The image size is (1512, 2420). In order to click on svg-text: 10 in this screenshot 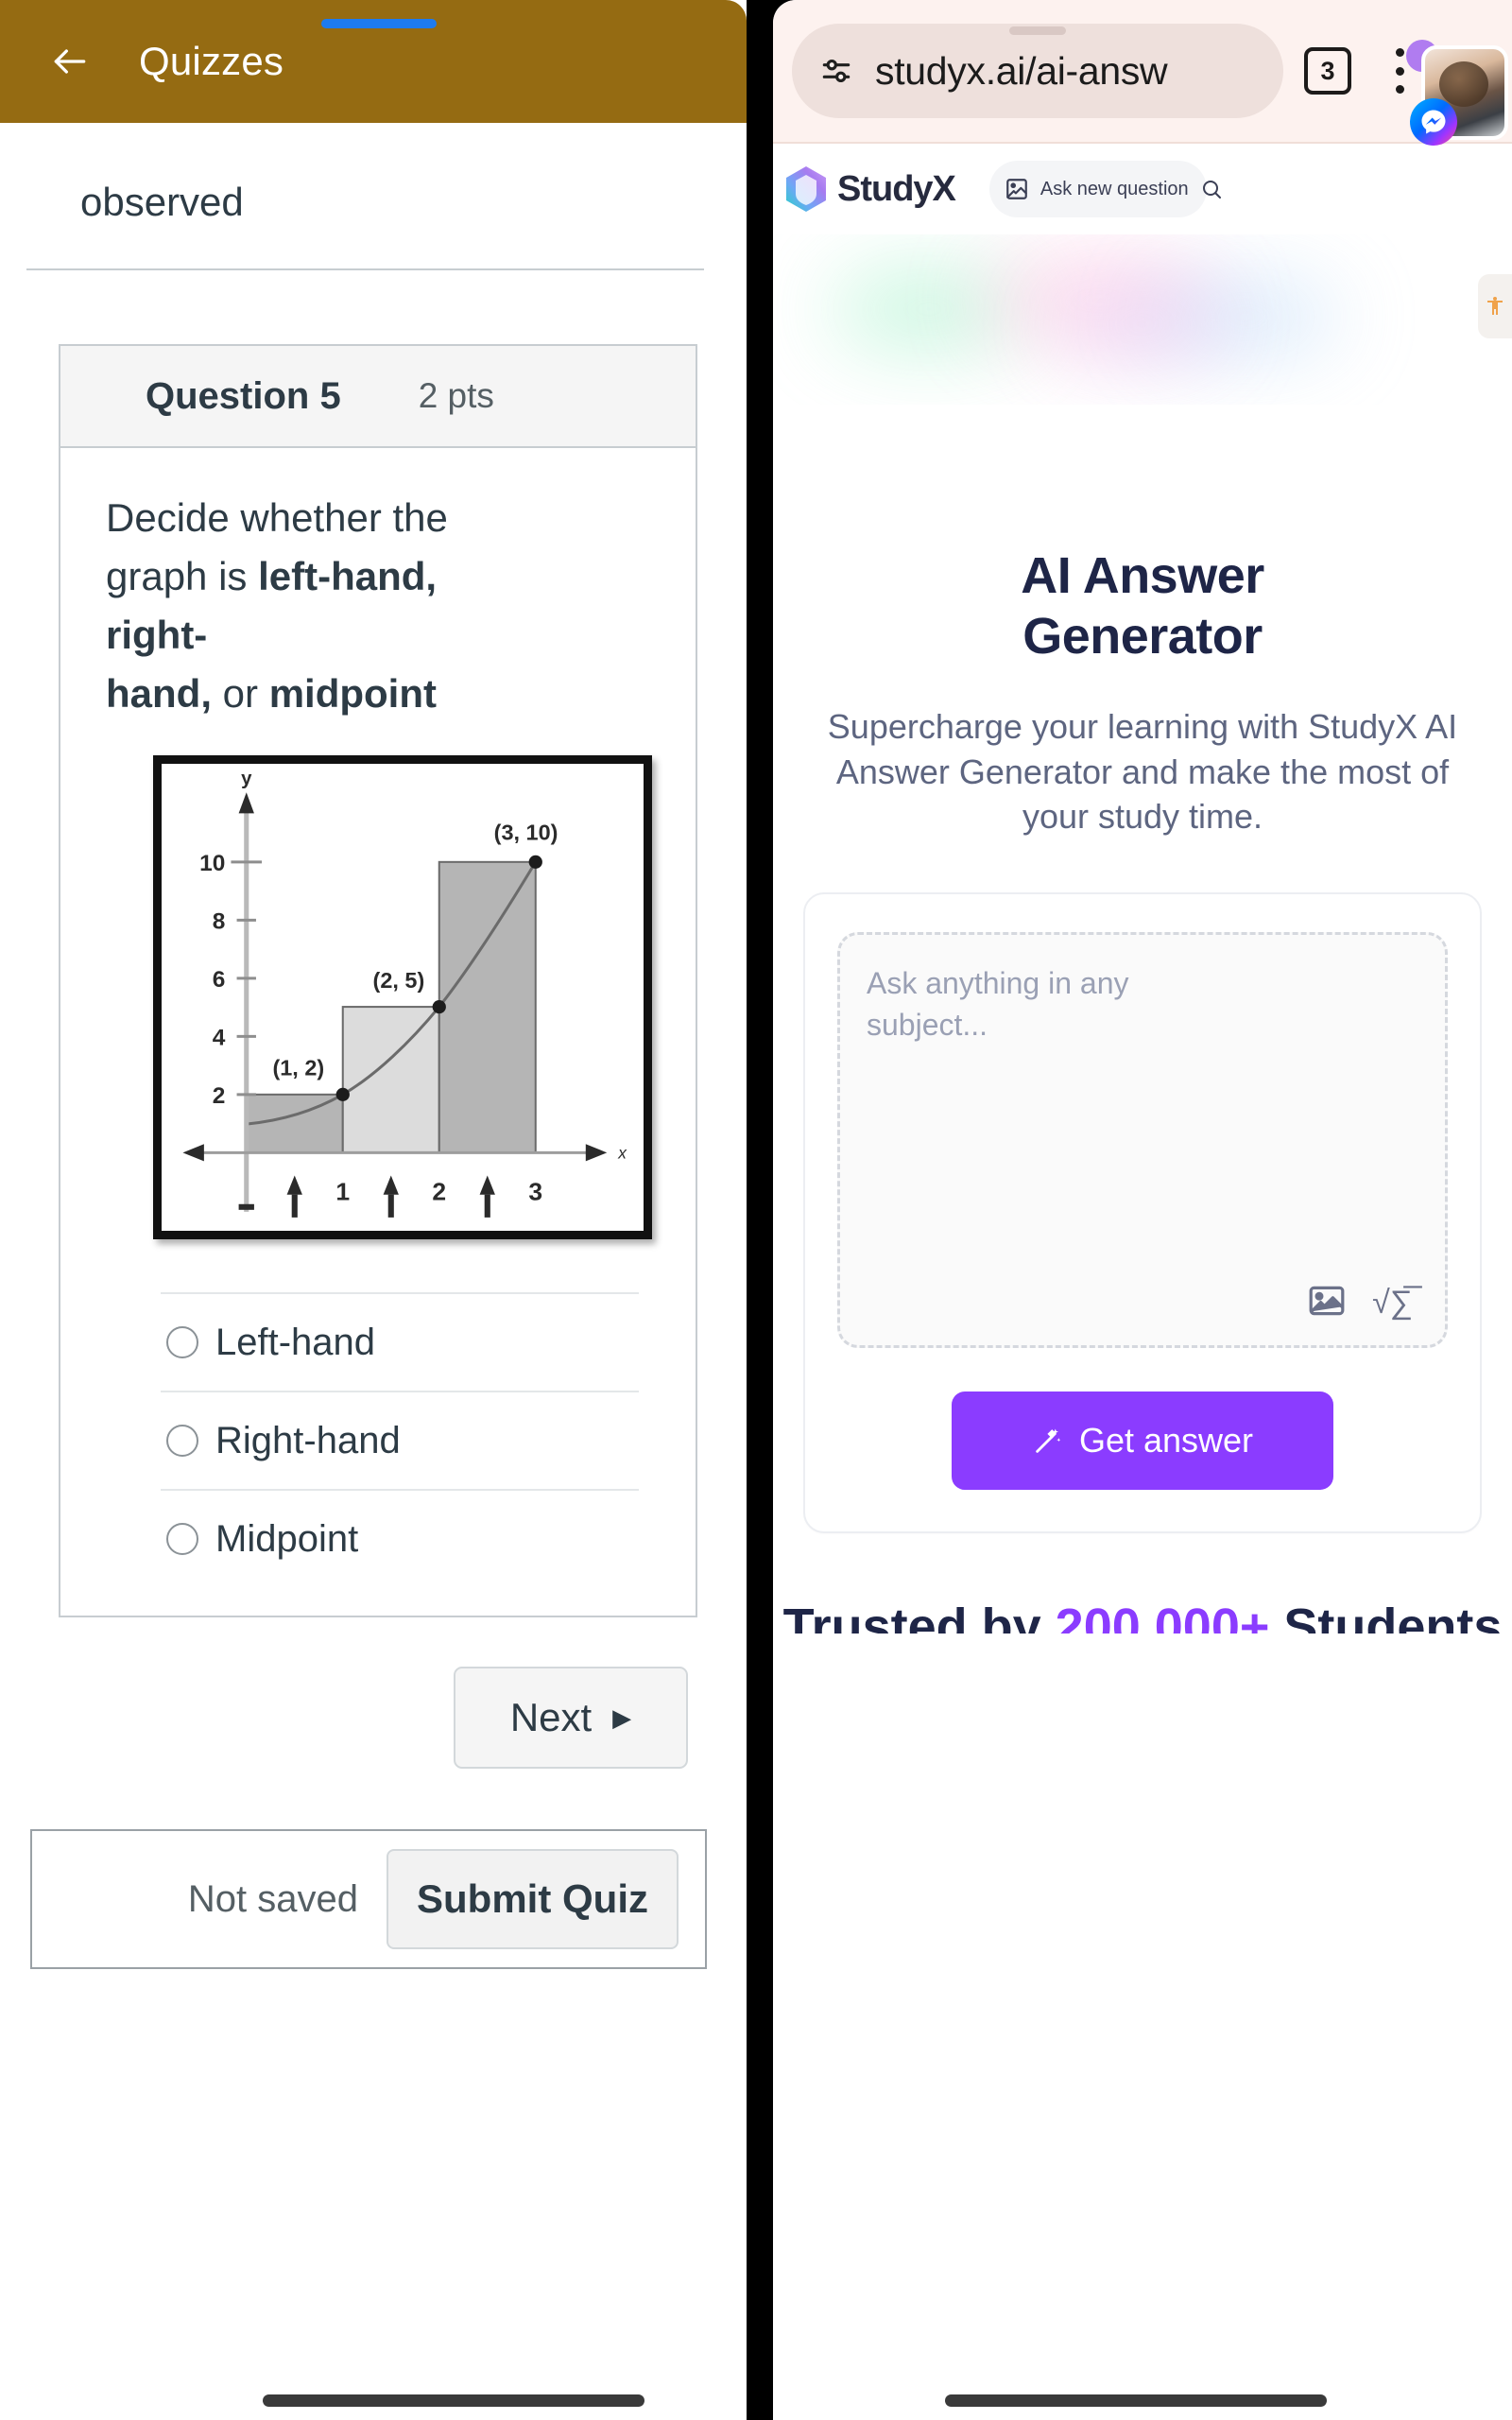, I will do `click(212, 863)`.